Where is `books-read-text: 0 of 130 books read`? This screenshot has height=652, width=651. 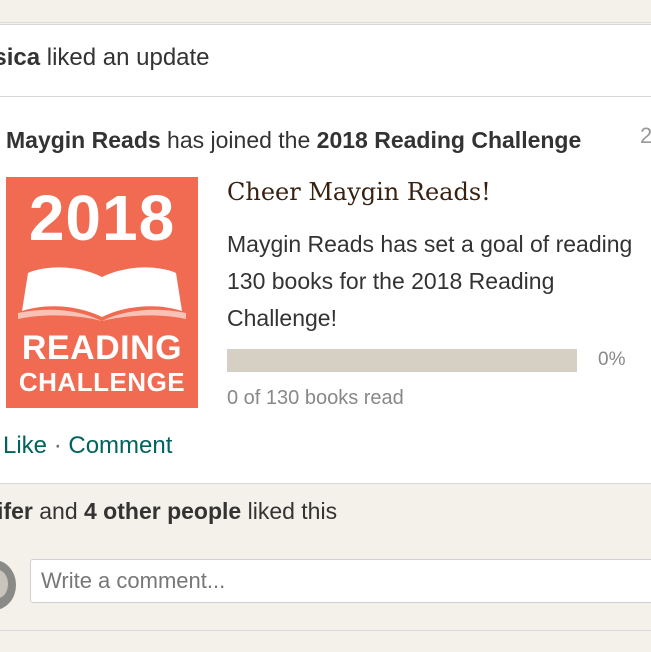 books-read-text: 0 of 130 books read is located at coordinates (315, 398).